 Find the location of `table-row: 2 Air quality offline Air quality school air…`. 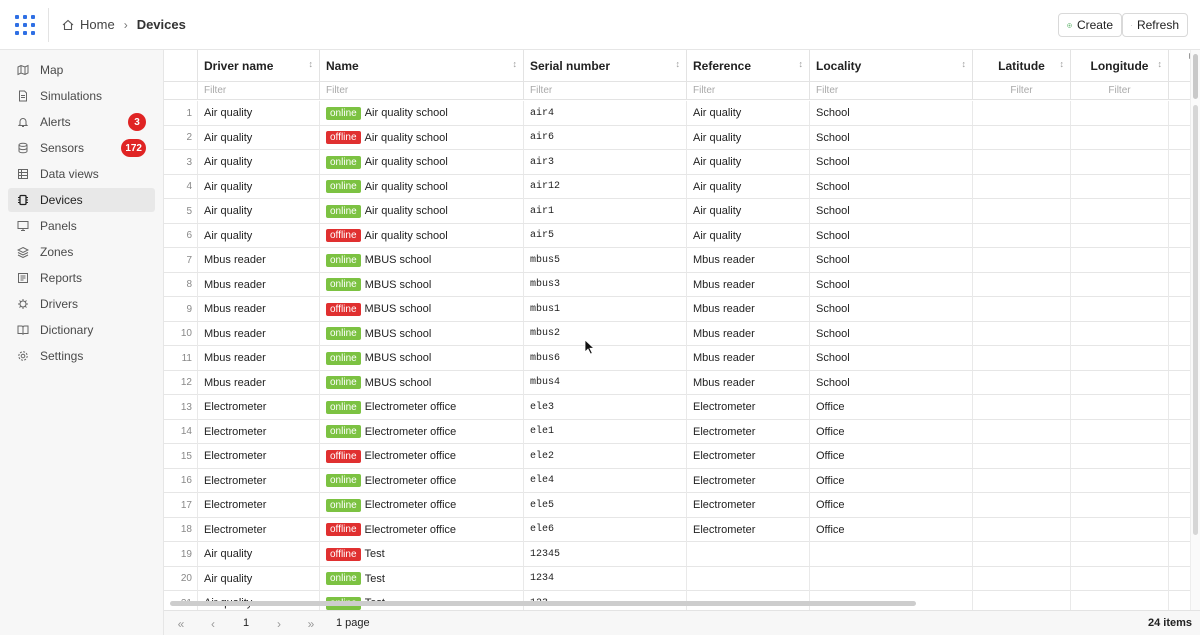

table-row: 2 Air quality offline Air quality school air… is located at coordinates (682, 137).